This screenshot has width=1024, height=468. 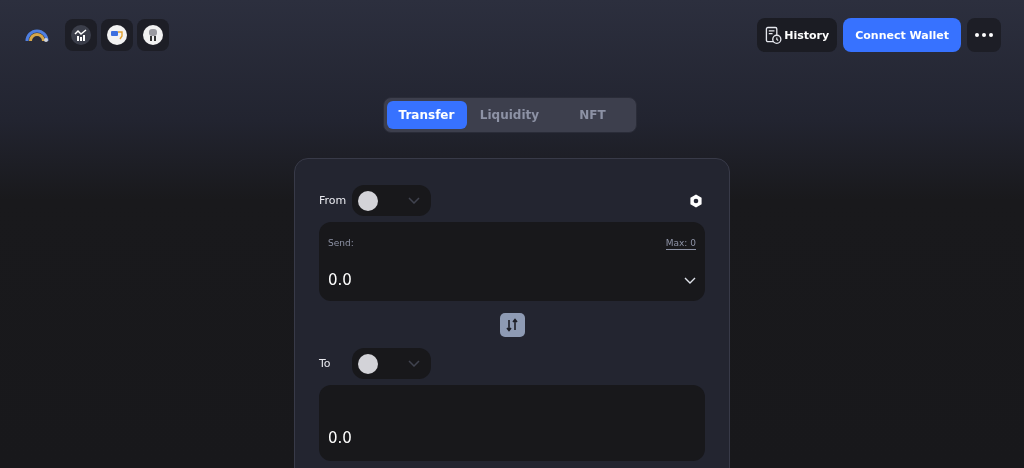 I want to click on more-icon, so click(x=984, y=35).